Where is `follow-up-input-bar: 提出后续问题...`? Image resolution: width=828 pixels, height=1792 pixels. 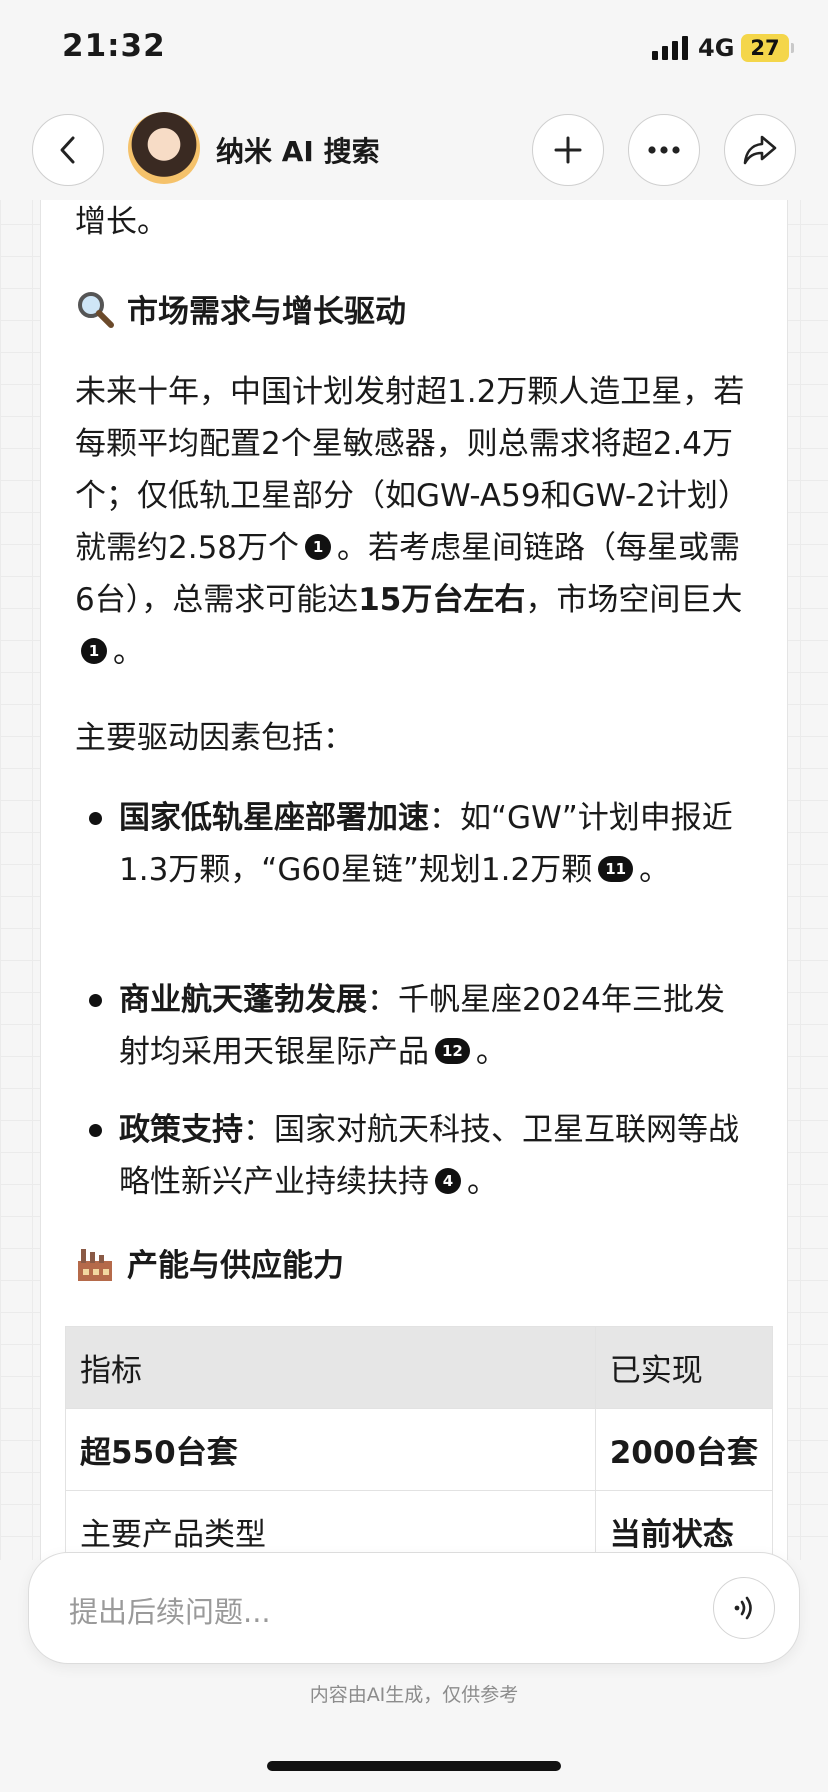
follow-up-input-bar: 提出后续问题... is located at coordinates (414, 1608).